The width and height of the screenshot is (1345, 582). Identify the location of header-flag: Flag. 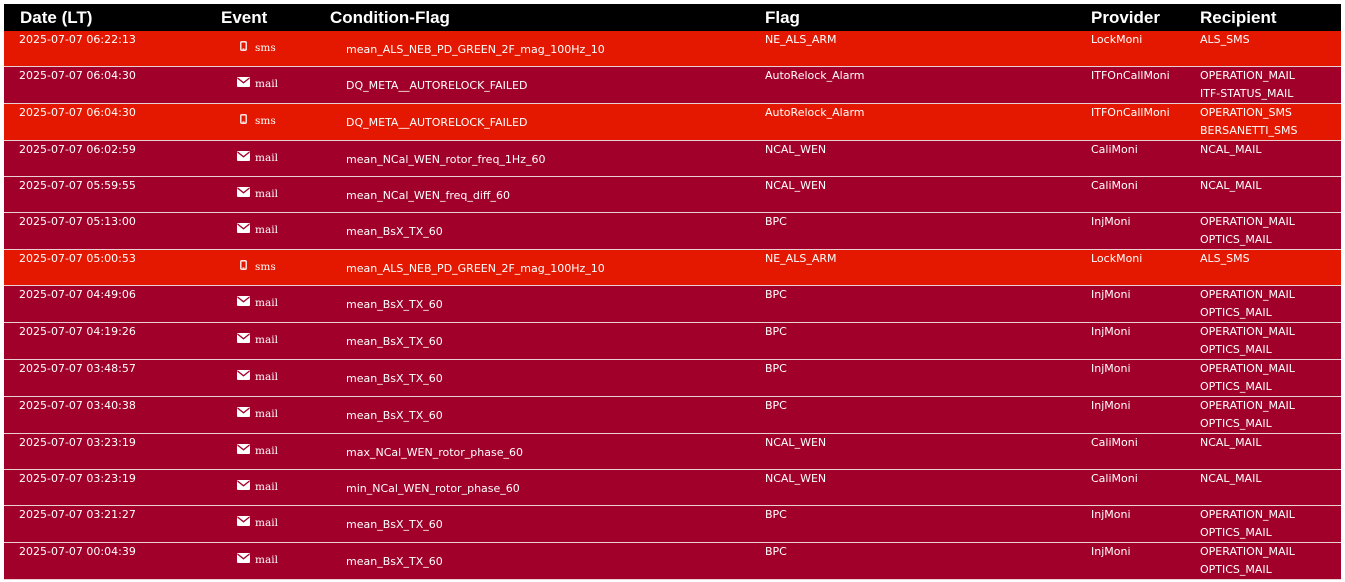
(928, 17).